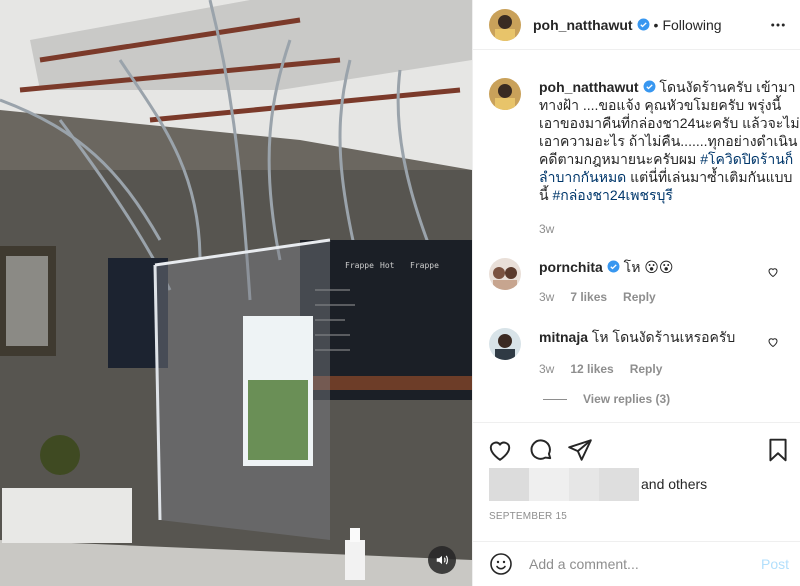 This screenshot has width=800, height=586. I want to click on post-date: SEPTEMBER 15, so click(528, 516).